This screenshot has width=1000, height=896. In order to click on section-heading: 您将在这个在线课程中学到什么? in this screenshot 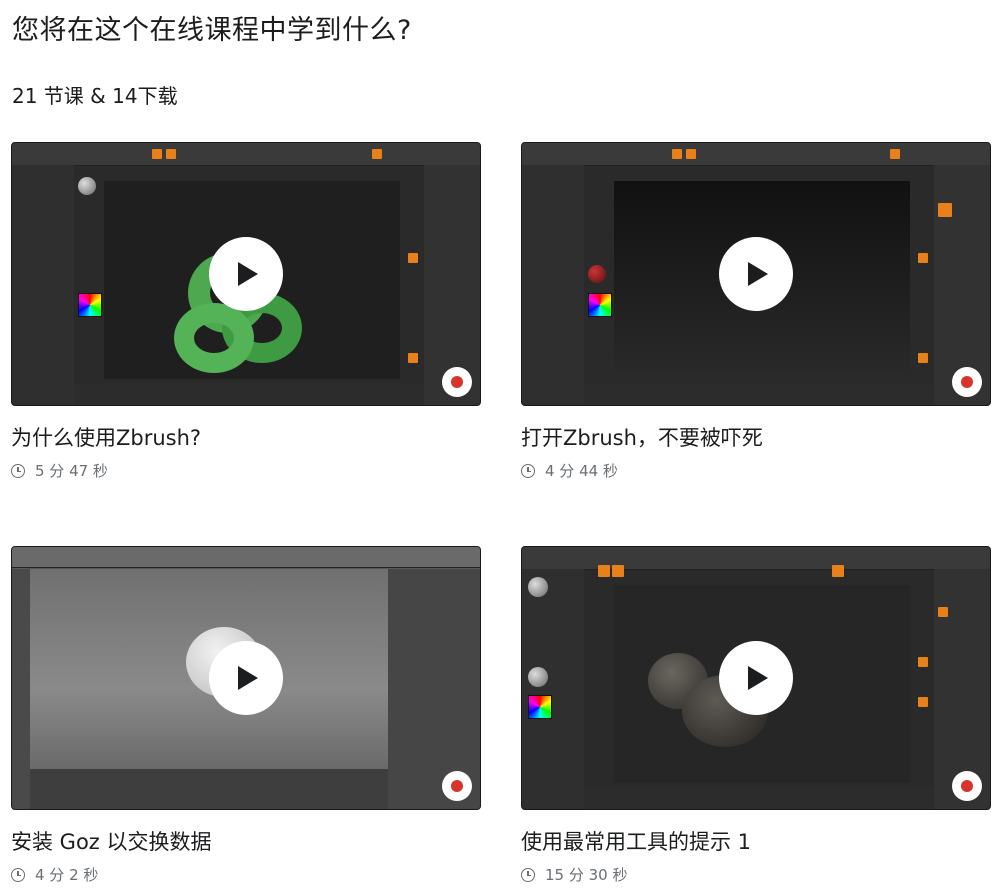, I will do `click(212, 30)`.